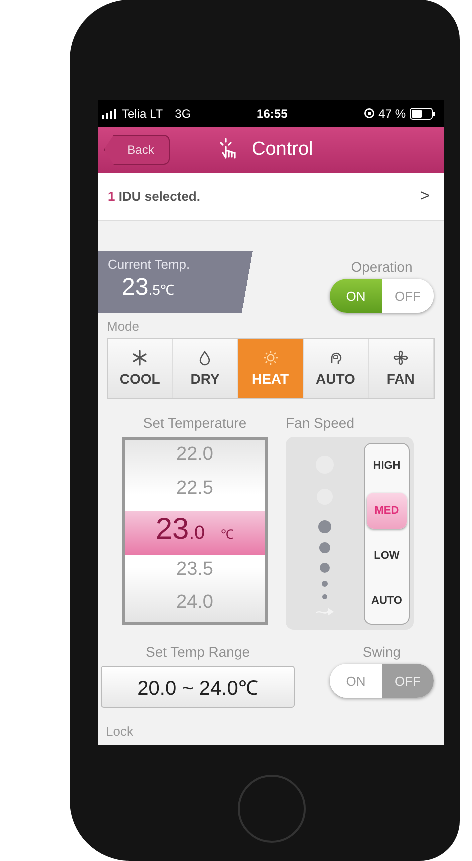  What do you see at coordinates (149, 288) in the screenshot?
I see `current-temp-value: 23.5℃` at bounding box center [149, 288].